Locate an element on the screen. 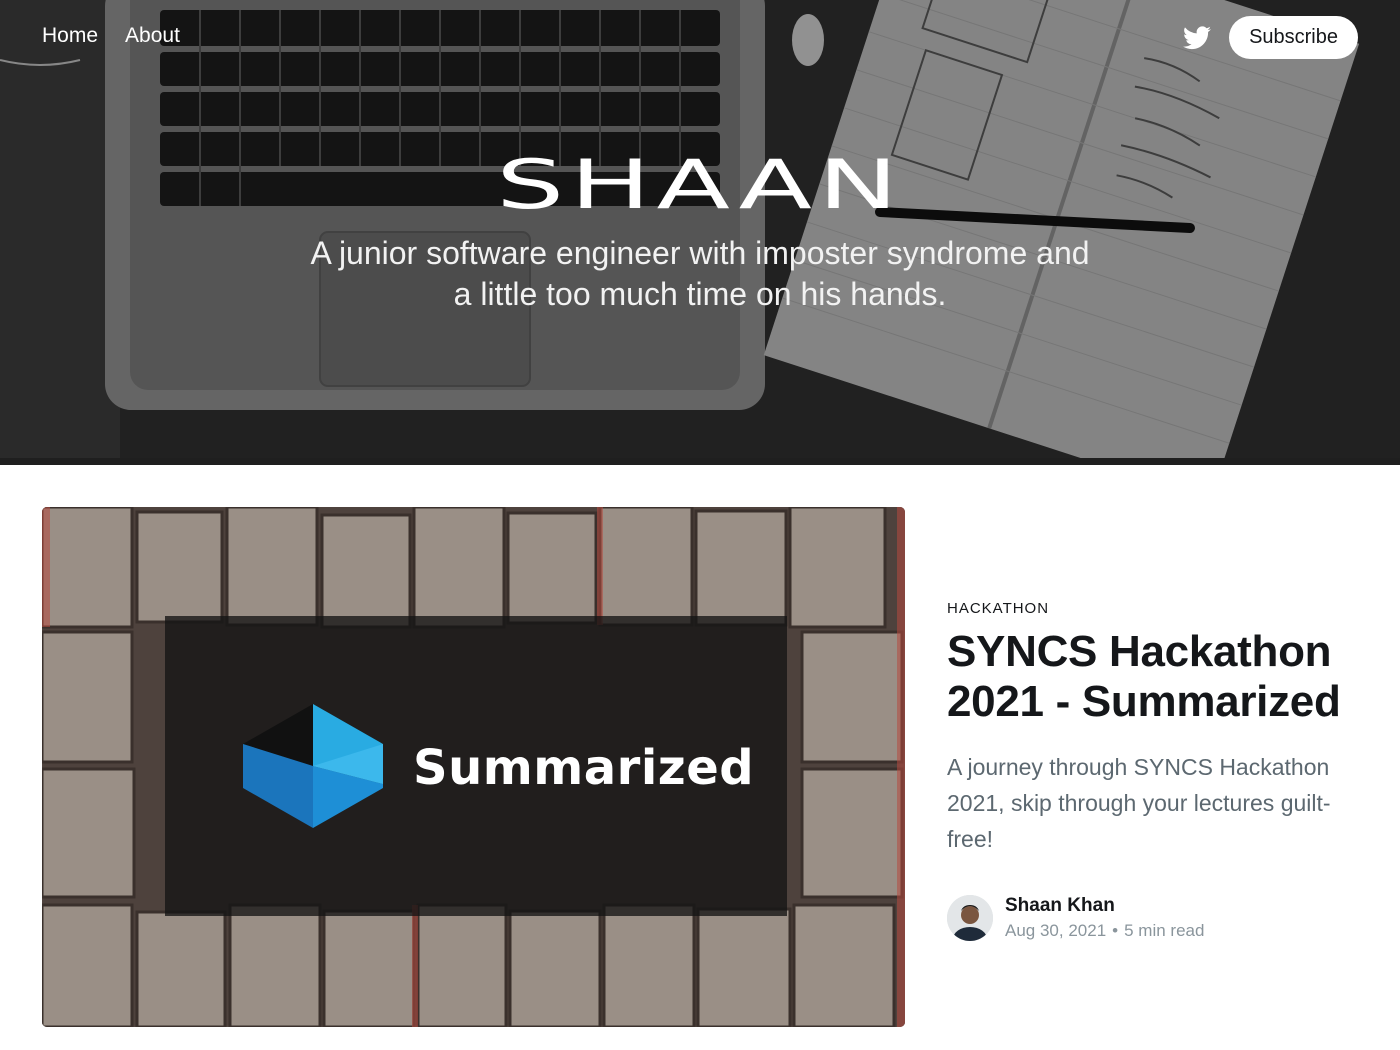 This screenshot has width=1400, height=1050. subscribe-button: Subscribe is located at coordinates (1293, 37).